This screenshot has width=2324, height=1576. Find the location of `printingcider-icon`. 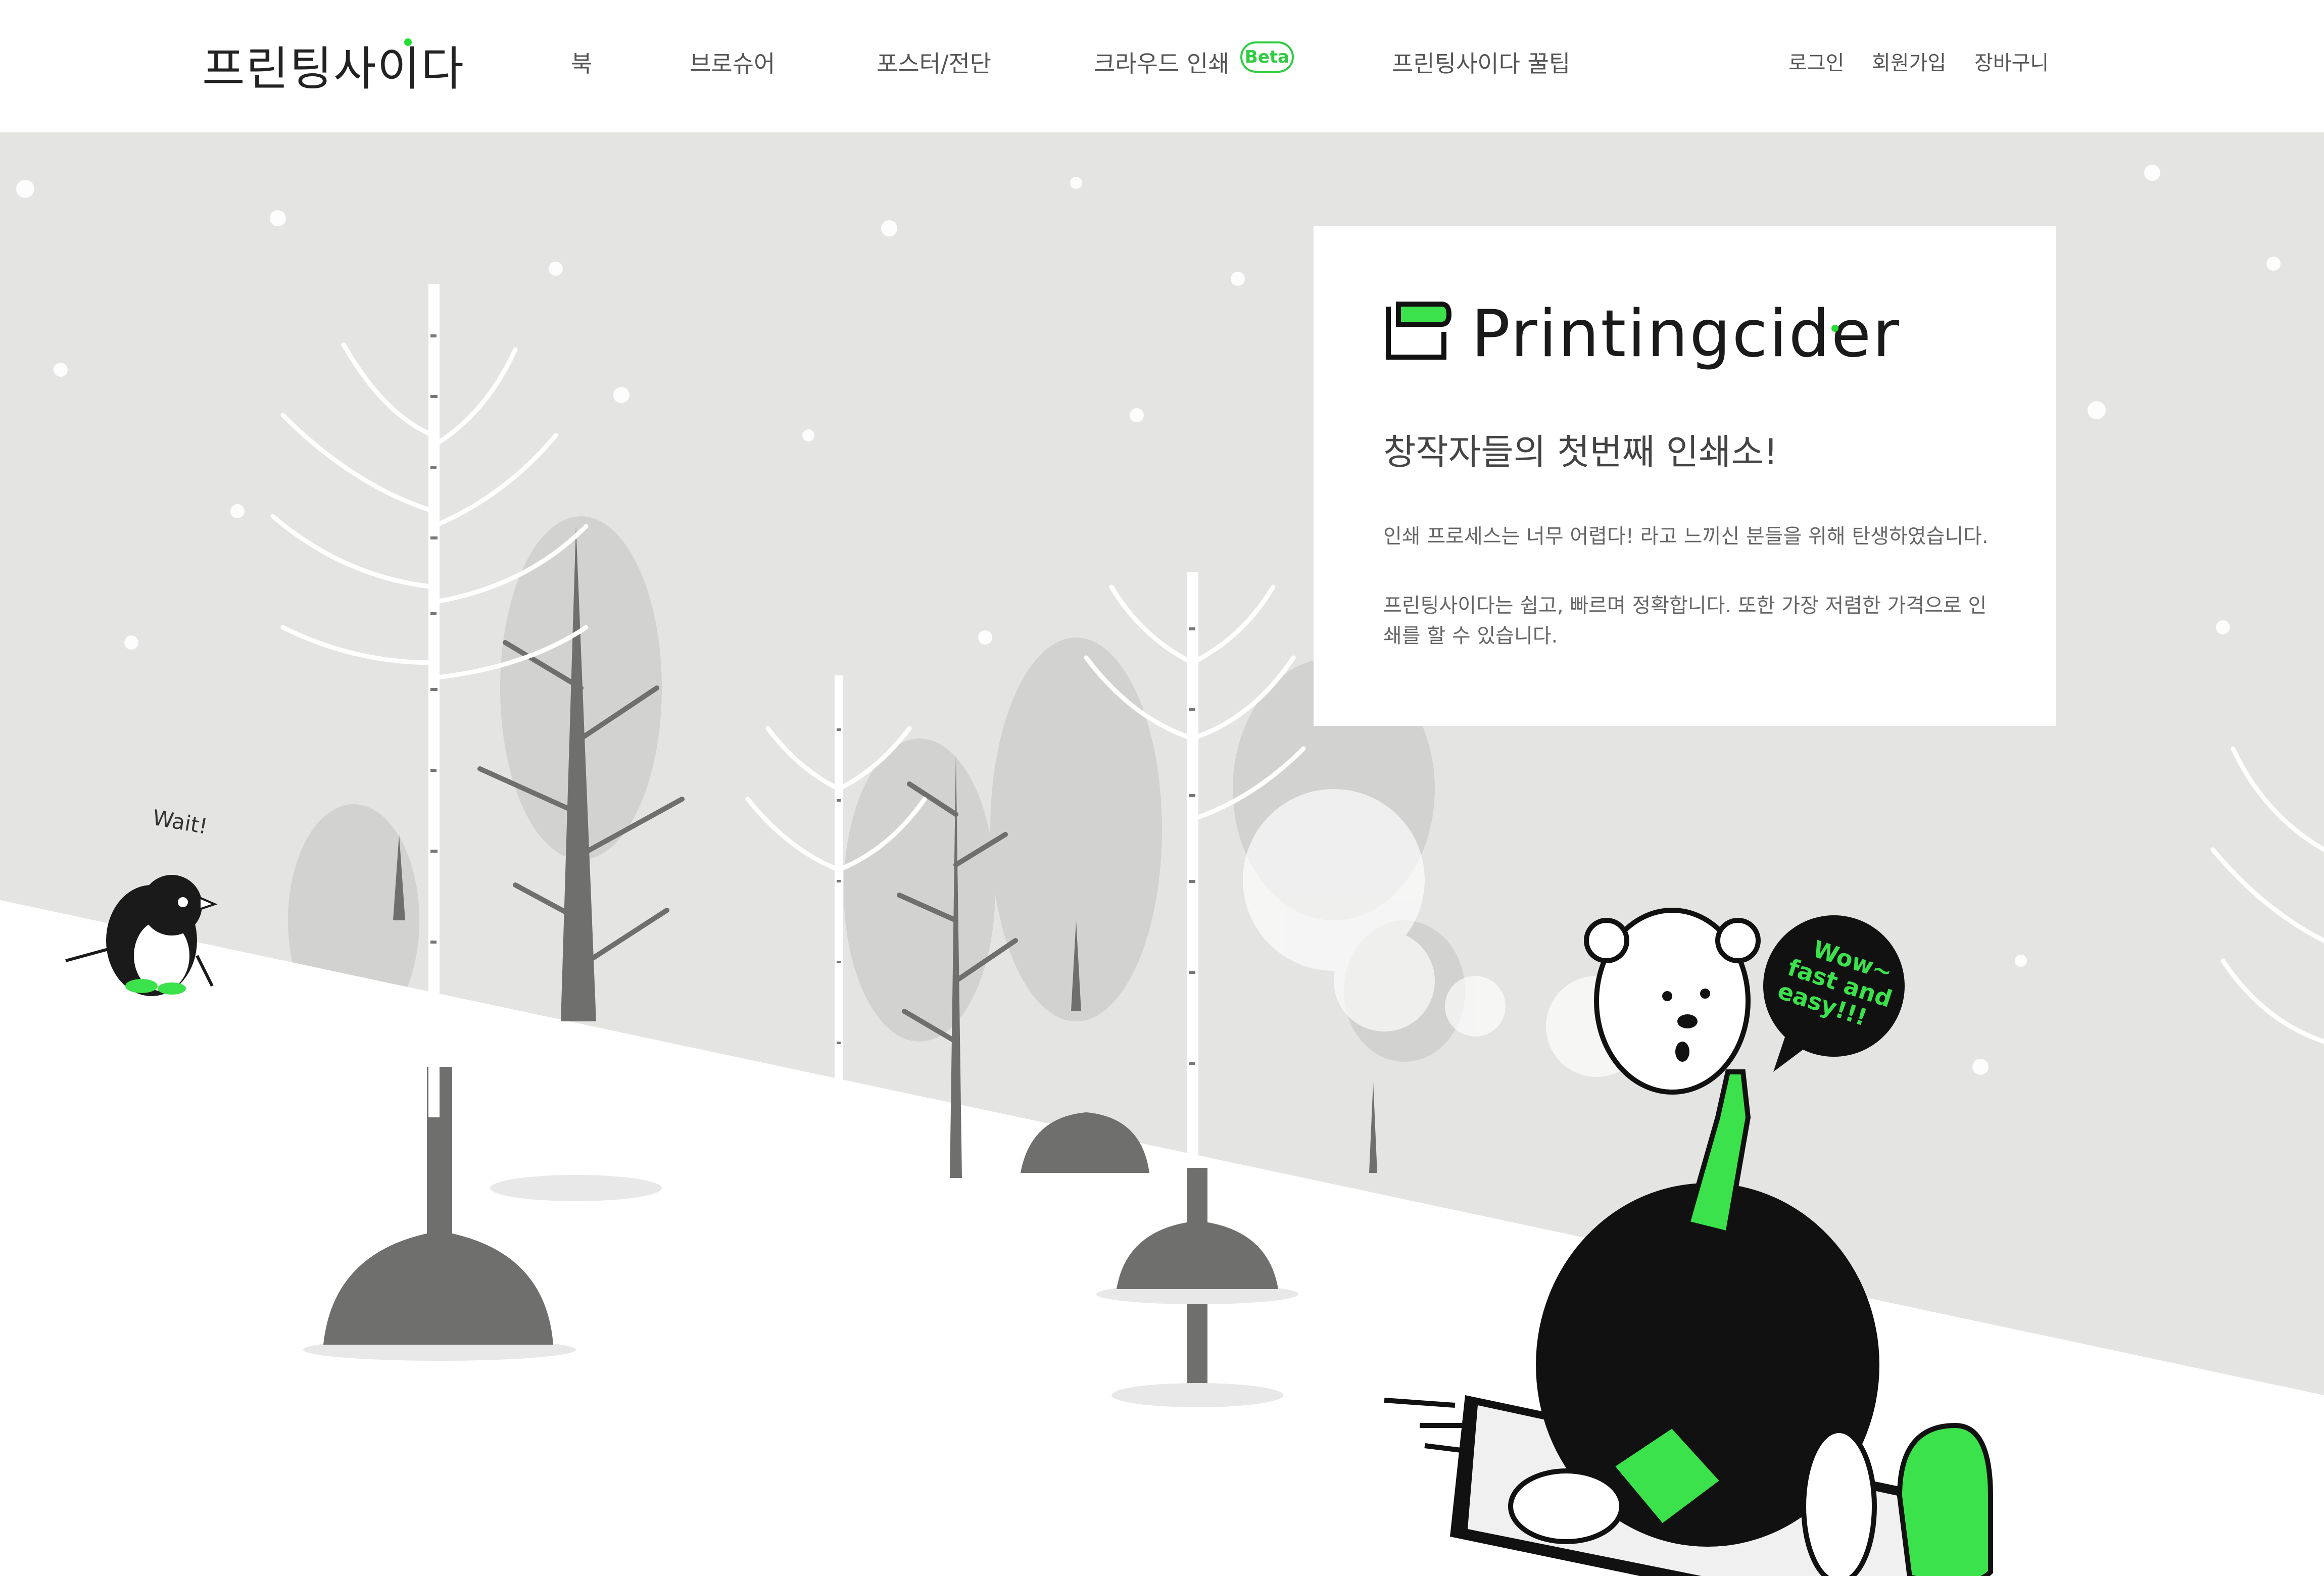

printingcider-icon is located at coordinates (1419, 331).